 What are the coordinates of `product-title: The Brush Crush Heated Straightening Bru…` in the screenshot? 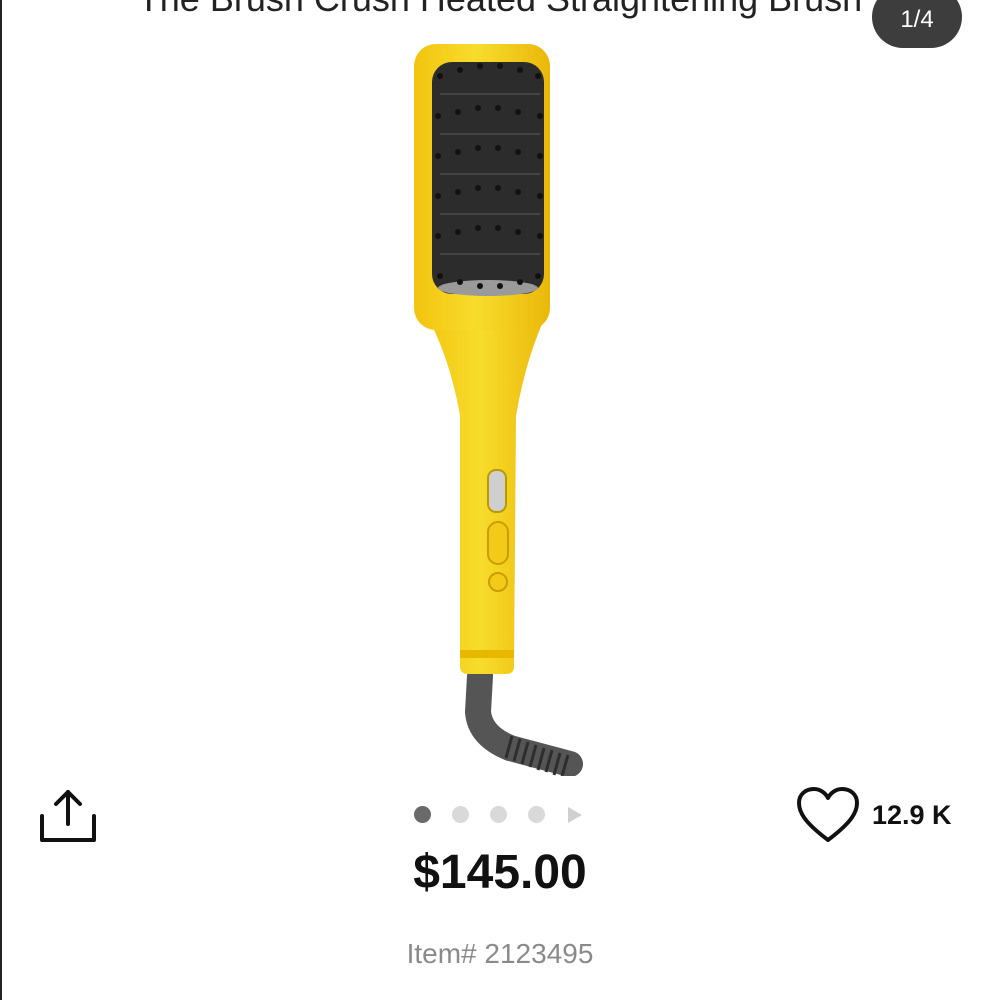 It's located at (500, 10).